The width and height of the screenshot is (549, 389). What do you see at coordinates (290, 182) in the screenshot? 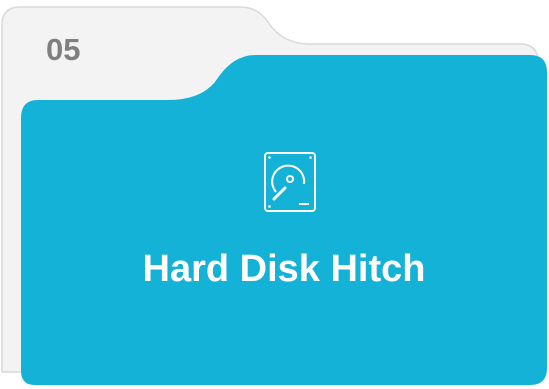
I see `hard-disk-icon` at bounding box center [290, 182].